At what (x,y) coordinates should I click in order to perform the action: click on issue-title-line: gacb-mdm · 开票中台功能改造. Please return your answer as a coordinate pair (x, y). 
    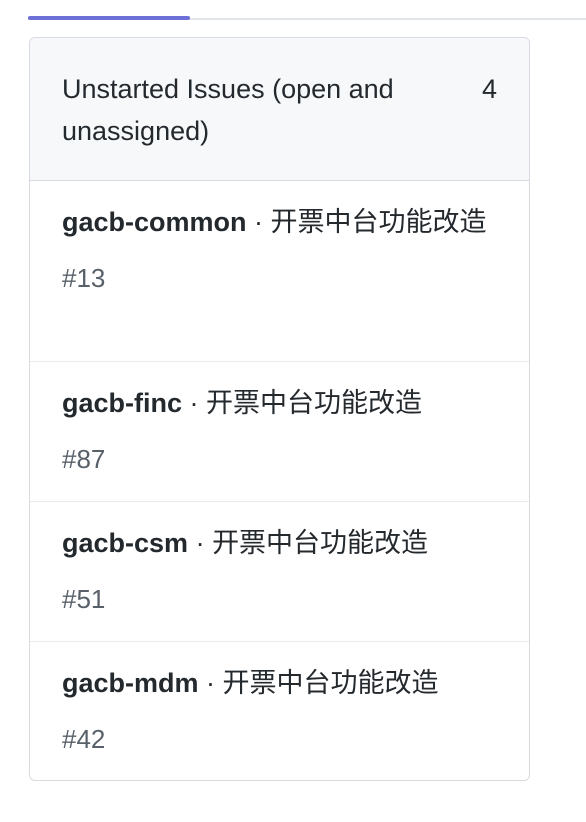
    Looking at the image, I should click on (279, 683).